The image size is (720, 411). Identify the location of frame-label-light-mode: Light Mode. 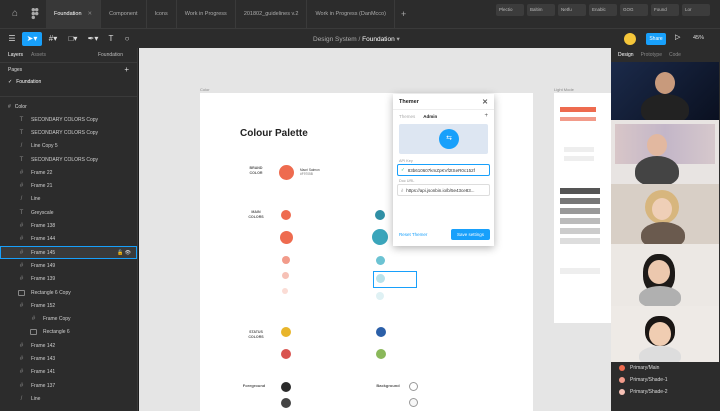
(564, 89).